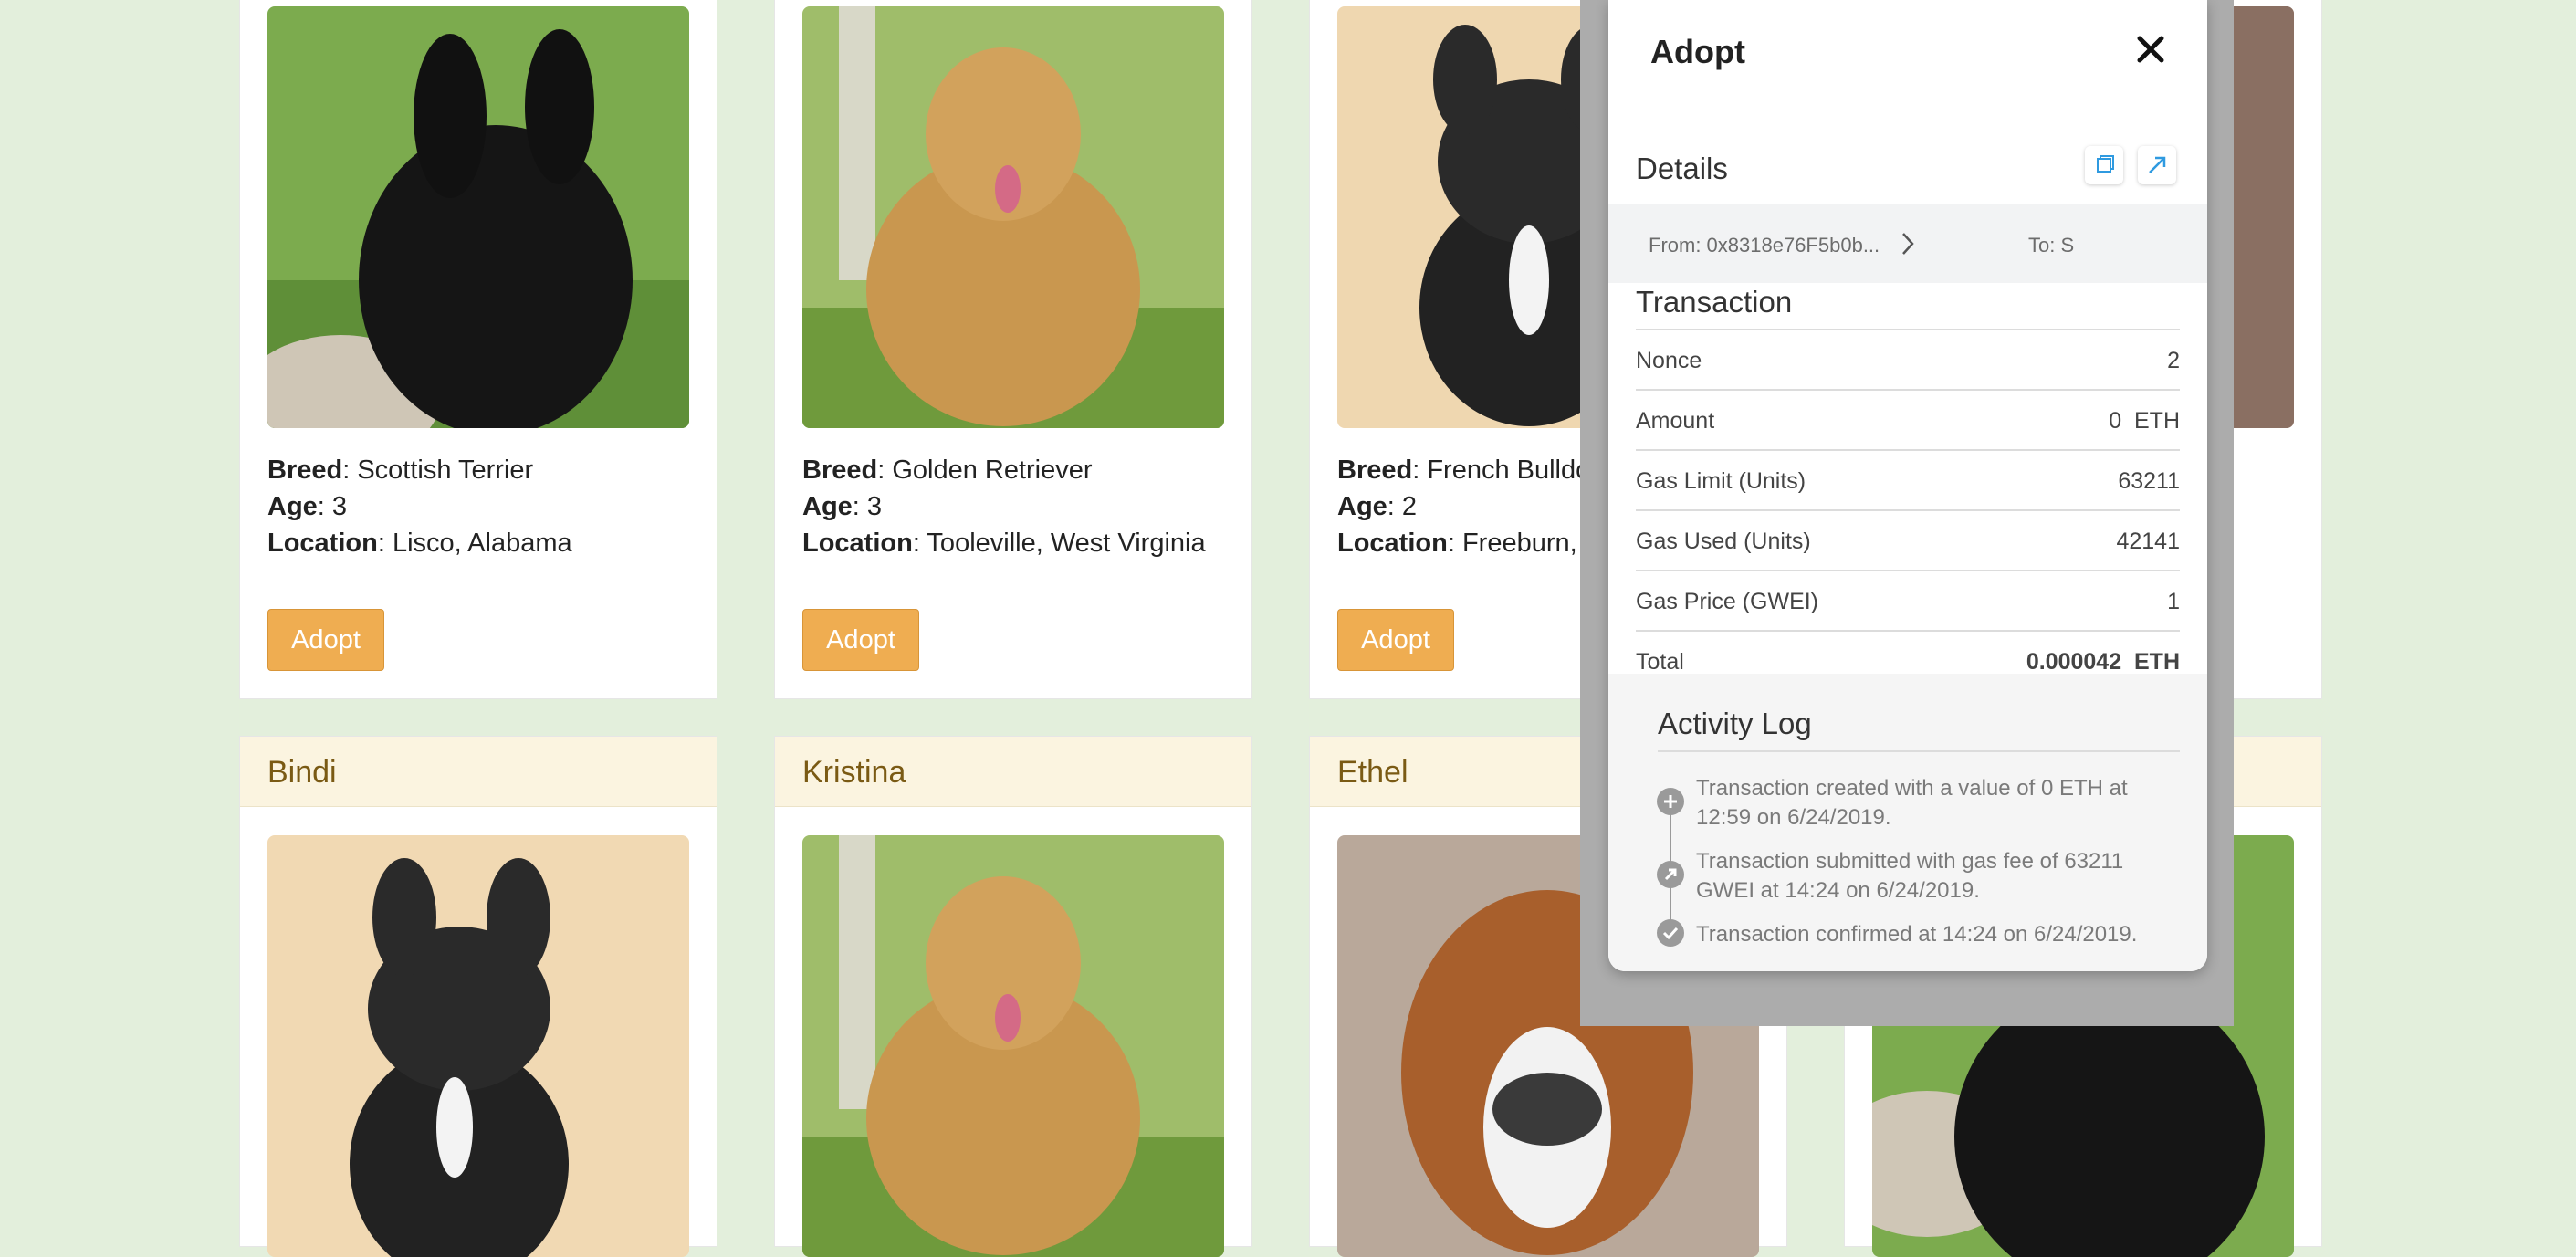 This screenshot has width=2576, height=1257. What do you see at coordinates (1373, 772) in the screenshot?
I see `pet-name: Ethel` at bounding box center [1373, 772].